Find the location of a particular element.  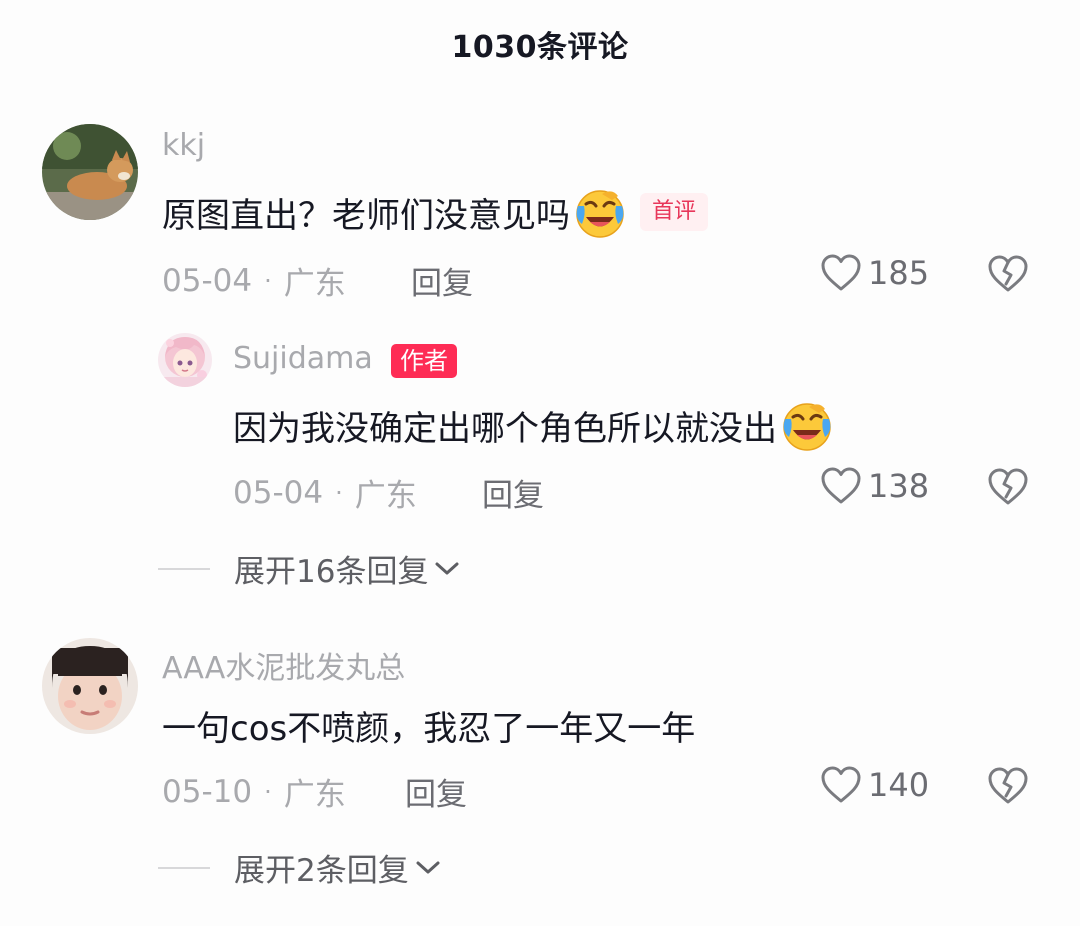

avatar-anime-girl-image is located at coordinates (185, 360).